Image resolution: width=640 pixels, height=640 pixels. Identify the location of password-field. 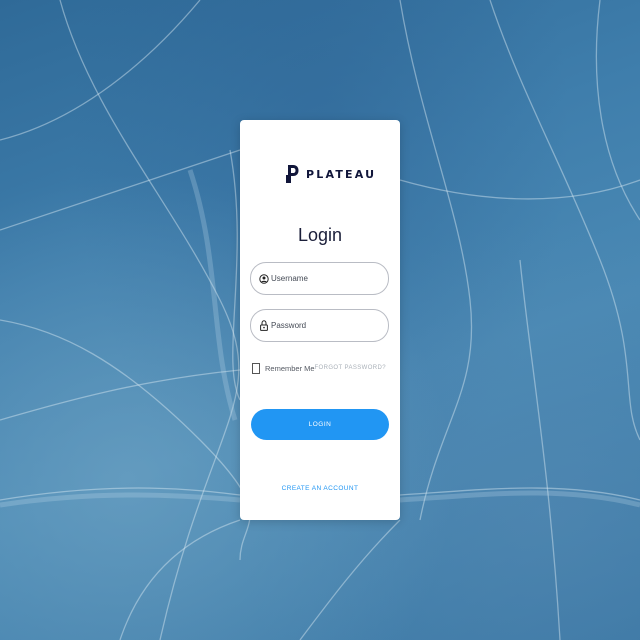
(319, 325).